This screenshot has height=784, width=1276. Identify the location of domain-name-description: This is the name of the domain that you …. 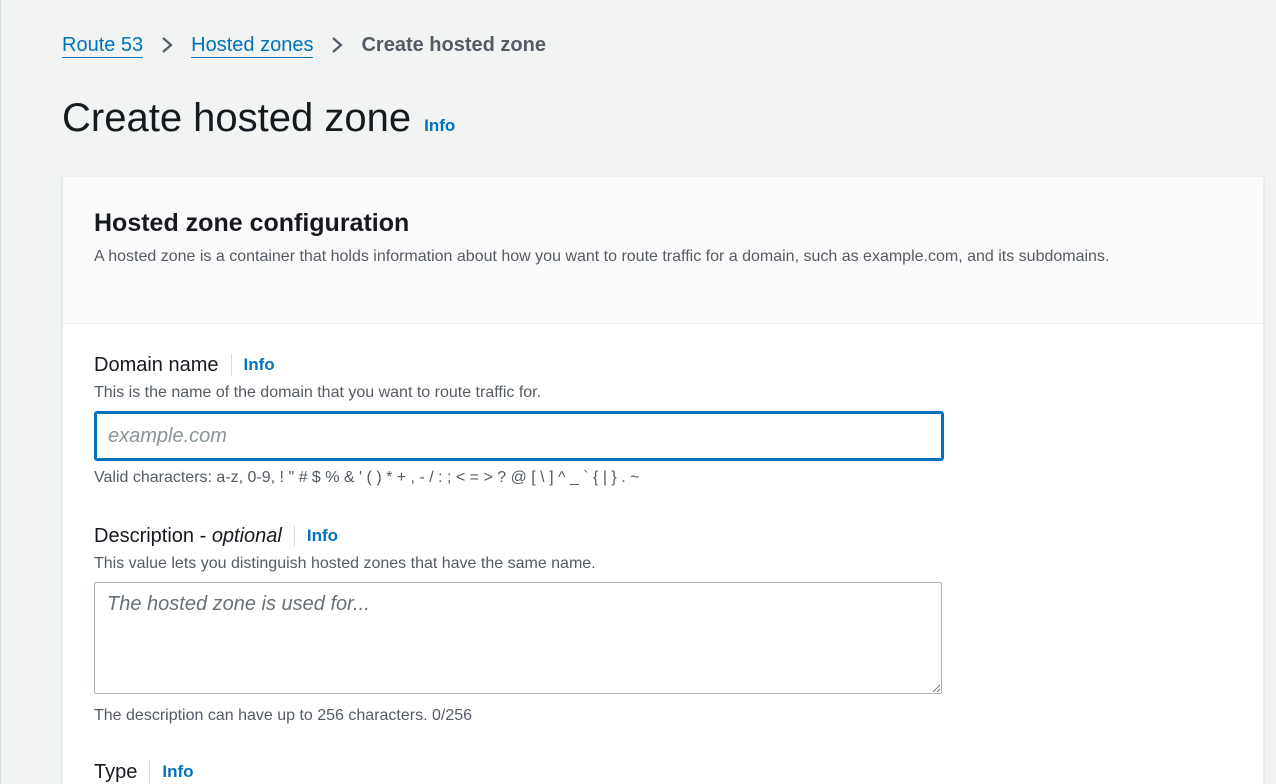
(318, 392).